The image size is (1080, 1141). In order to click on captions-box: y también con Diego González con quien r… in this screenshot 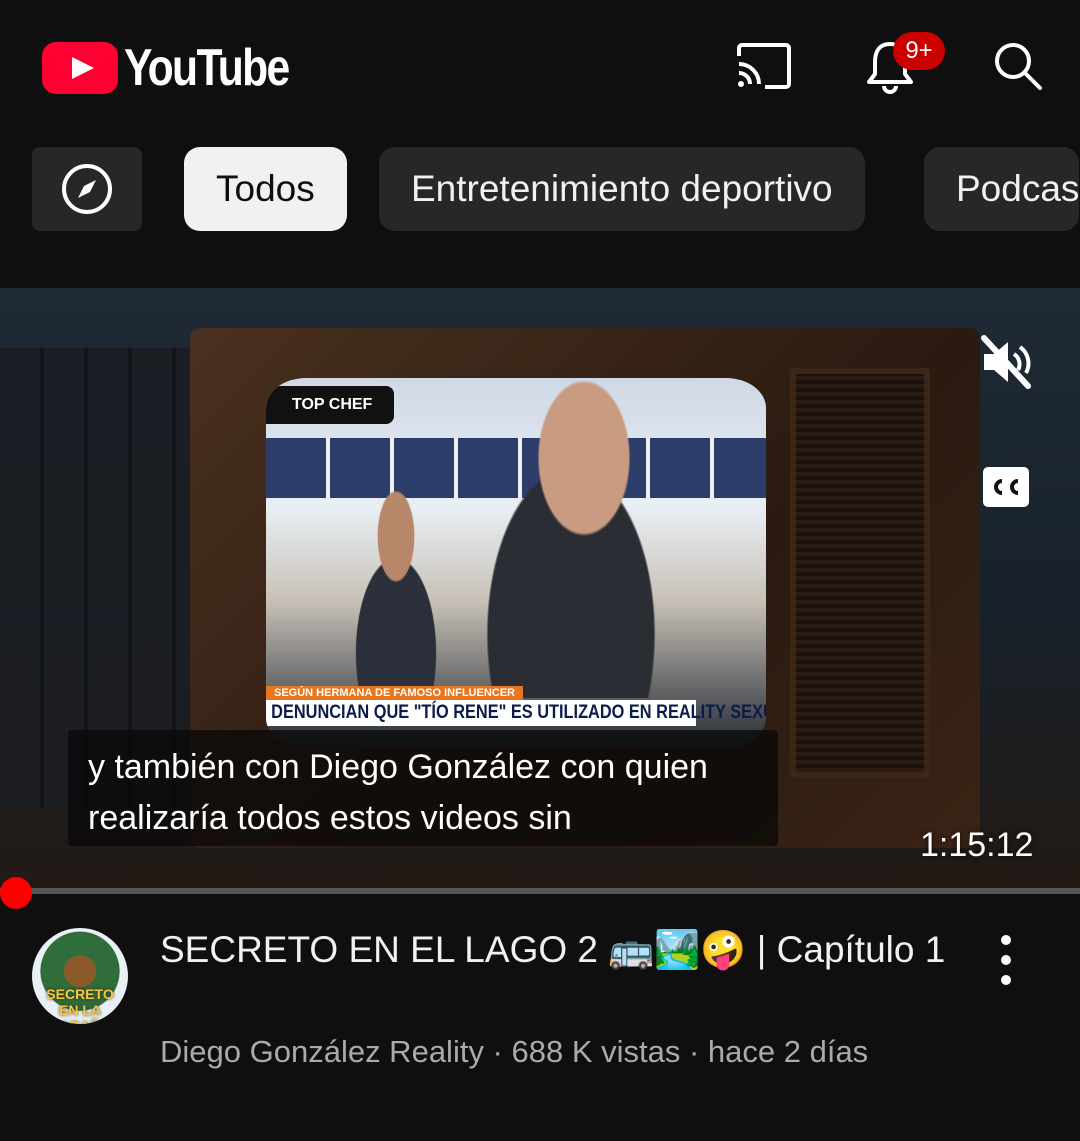, I will do `click(423, 788)`.